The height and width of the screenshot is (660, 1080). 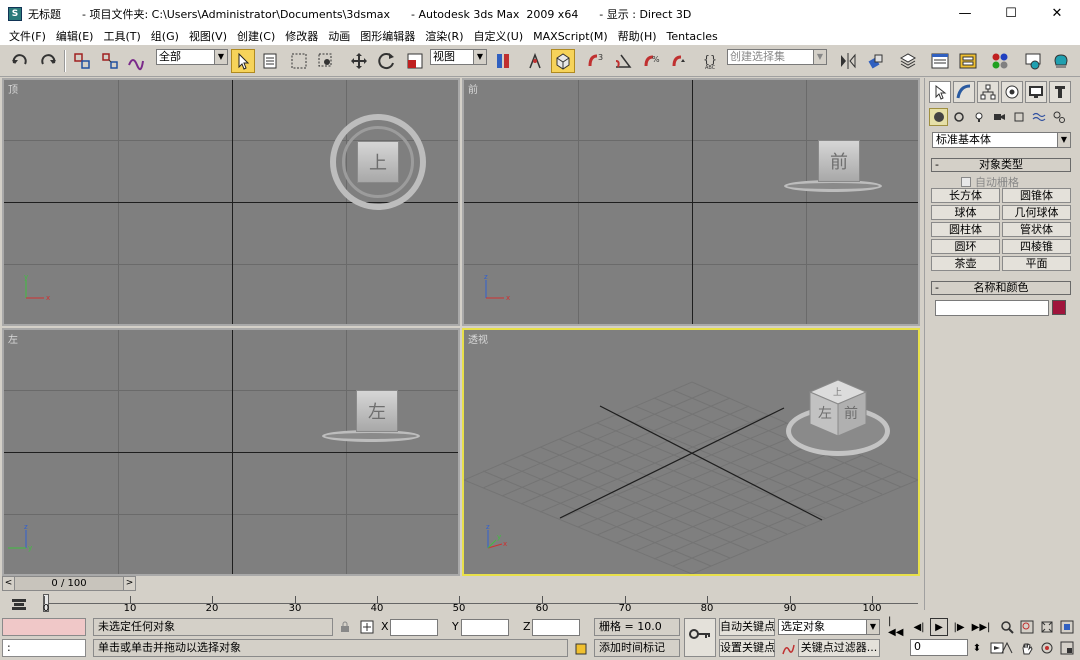 What do you see at coordinates (876, 61) in the screenshot?
I see `align-icon` at bounding box center [876, 61].